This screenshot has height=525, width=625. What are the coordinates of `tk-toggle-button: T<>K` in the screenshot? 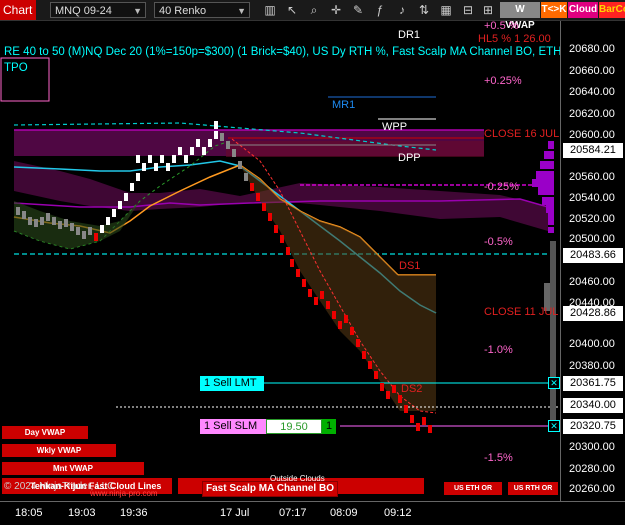 It's located at (554, 10).